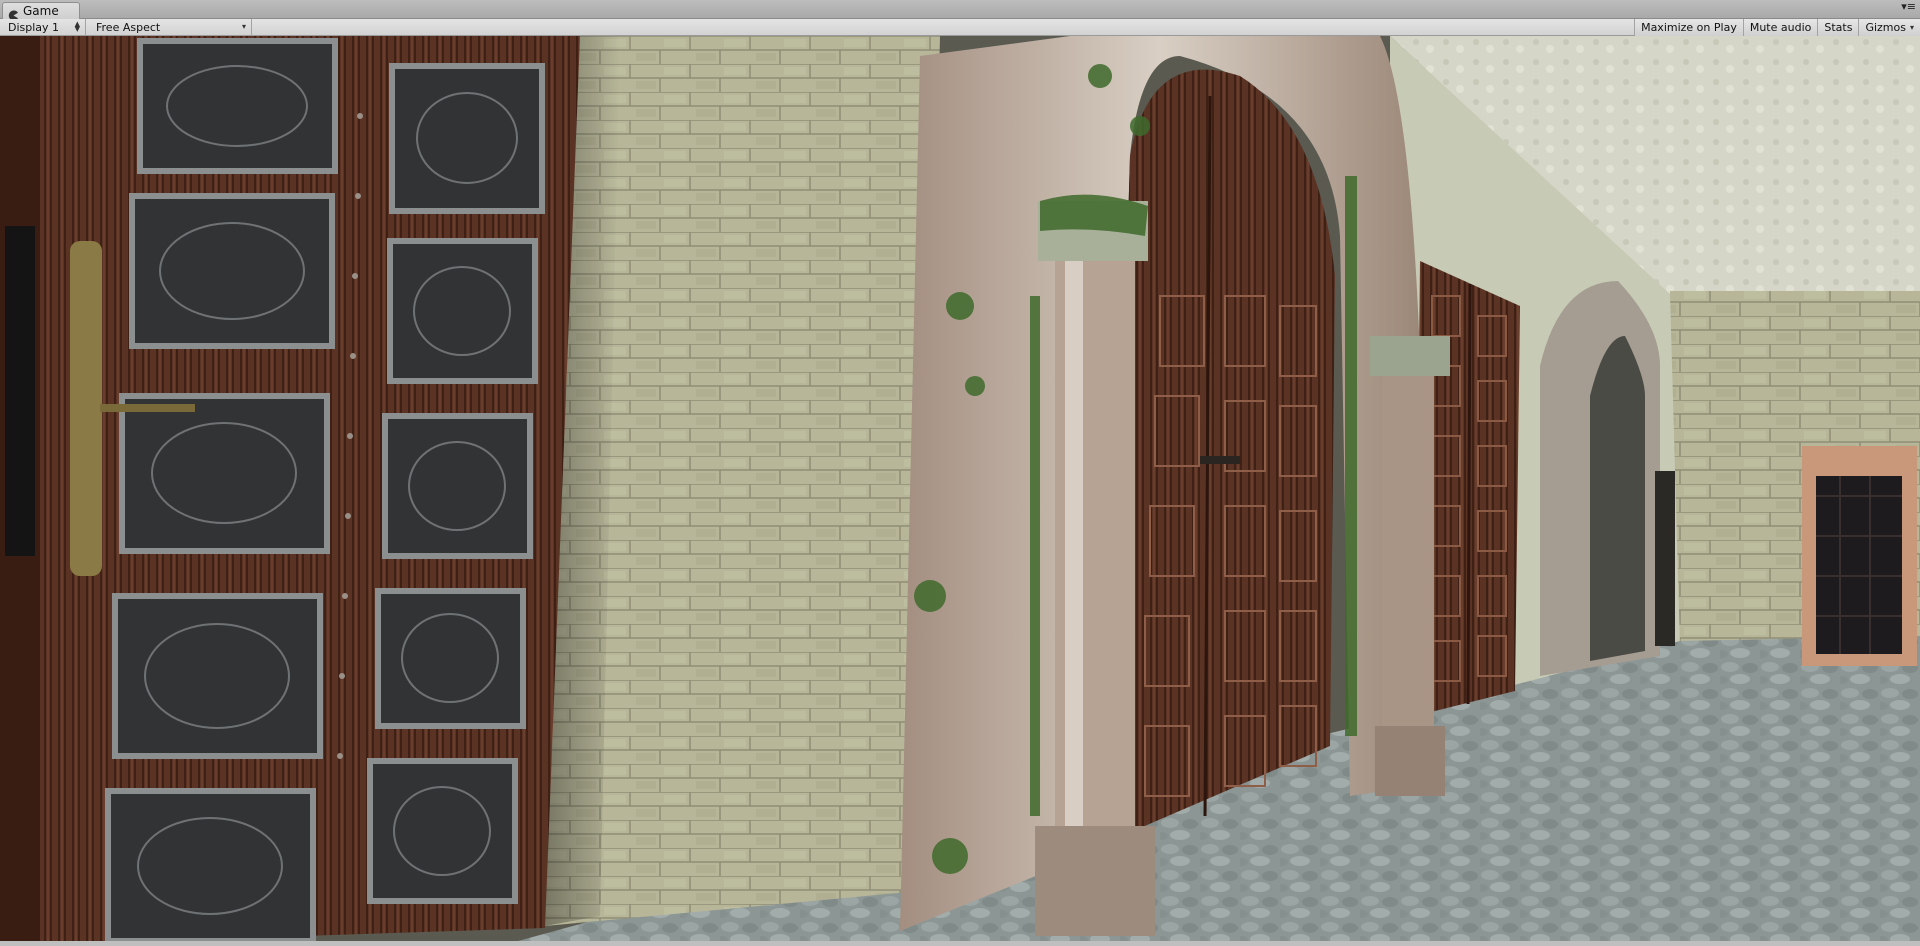 The height and width of the screenshot is (946, 1920). Describe the element at coordinates (34, 27) in the screenshot. I see `display-select-label: Display 1` at that location.